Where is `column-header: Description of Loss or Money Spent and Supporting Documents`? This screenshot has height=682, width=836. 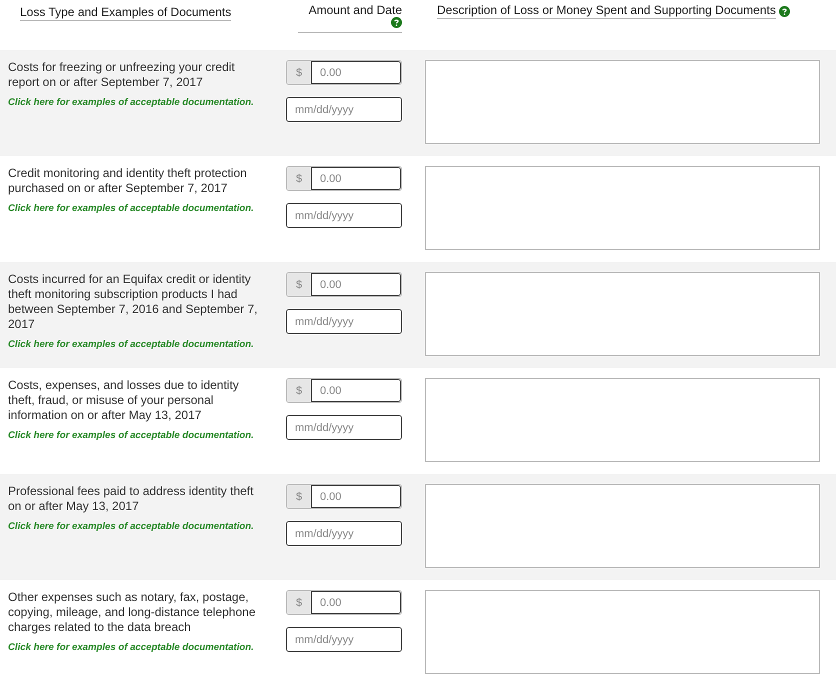 column-header: Description of Loss or Money Spent and Supporting Documents is located at coordinates (606, 11).